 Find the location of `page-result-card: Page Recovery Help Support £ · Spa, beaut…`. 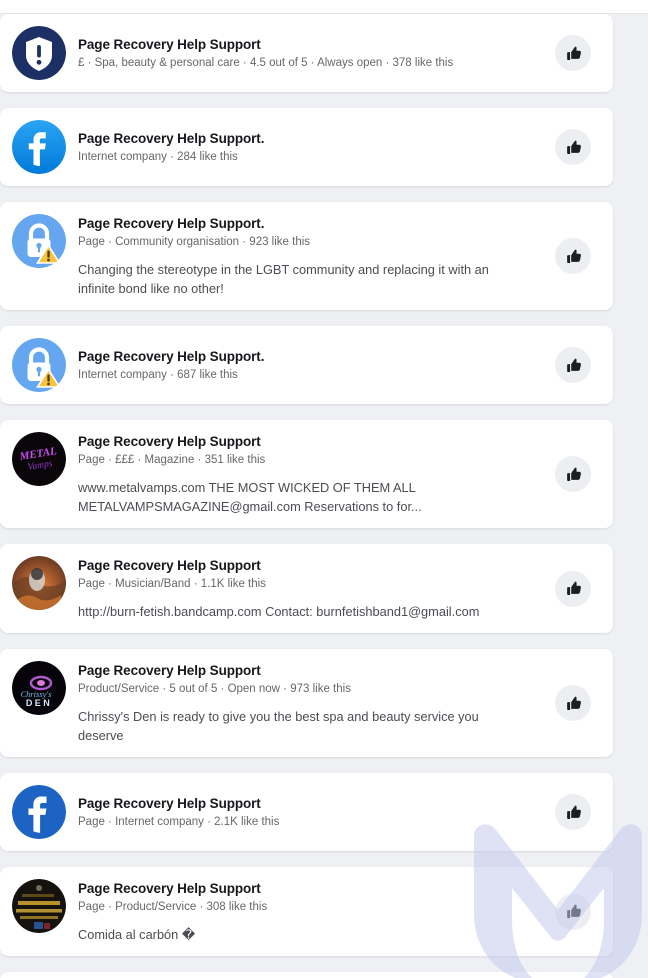

page-result-card: Page Recovery Help Support £ · Spa, beaut… is located at coordinates (306, 53).